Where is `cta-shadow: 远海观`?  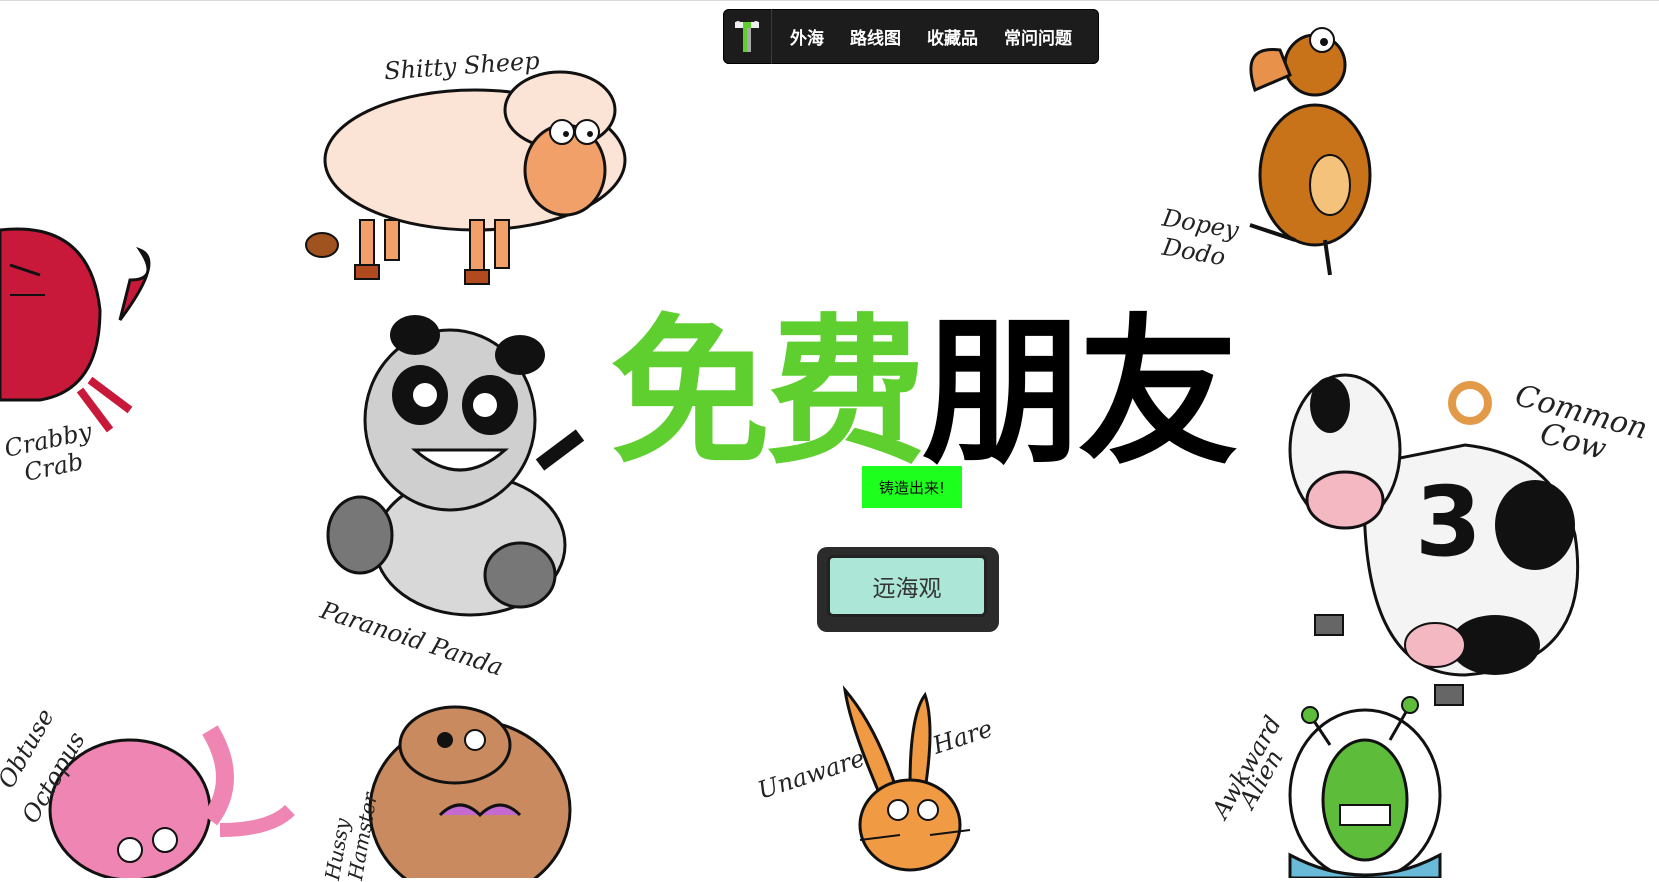 cta-shadow: 远海观 is located at coordinates (908, 589).